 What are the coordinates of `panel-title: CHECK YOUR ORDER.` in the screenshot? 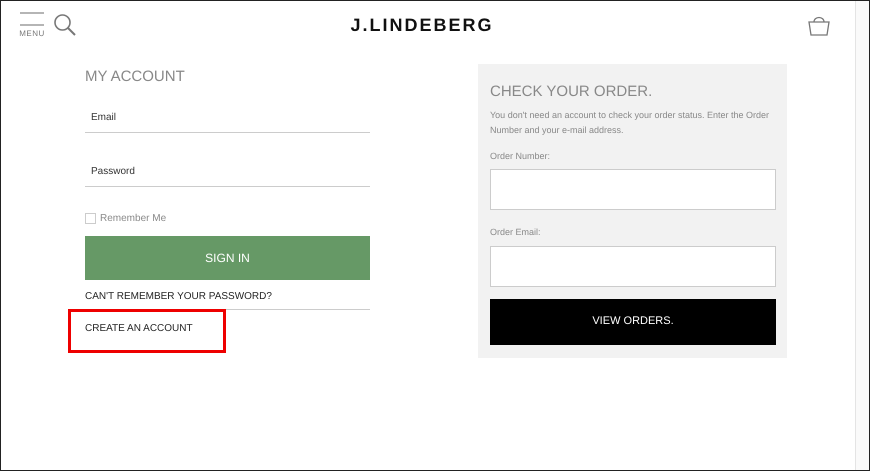 It's located at (572, 92).